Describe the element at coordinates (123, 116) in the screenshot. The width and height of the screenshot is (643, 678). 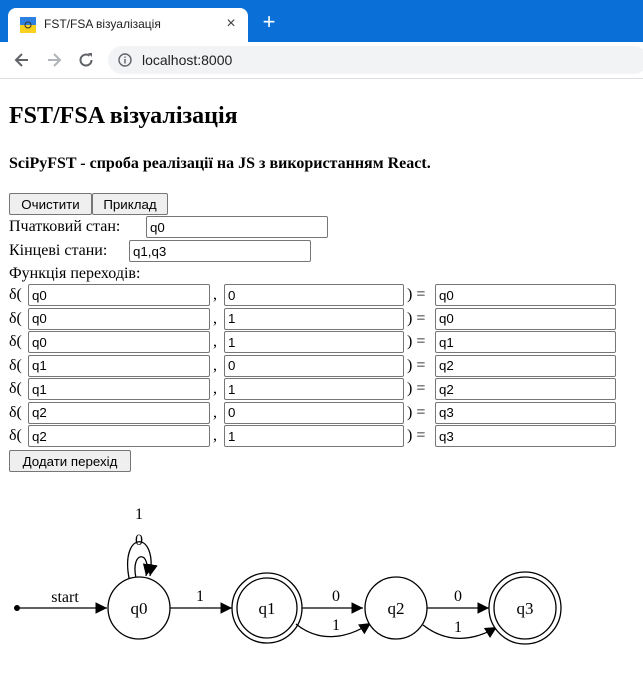
I see `page-title: FST/FSA візуалізація` at that location.